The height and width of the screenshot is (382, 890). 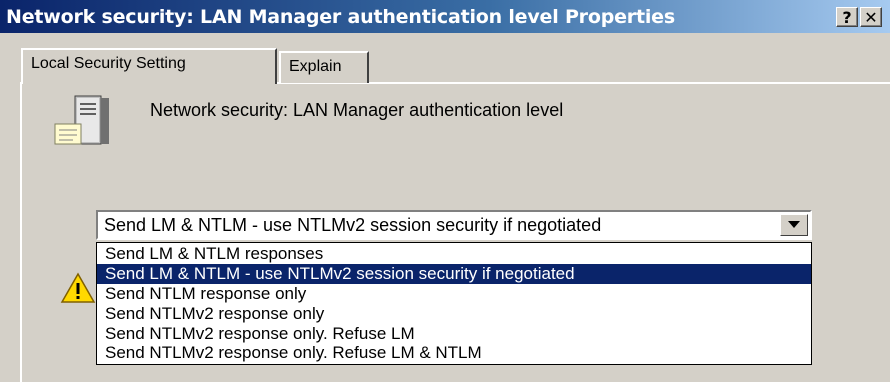 I want to click on tab-local-security-setting: Local Security Setting, so click(x=149, y=66).